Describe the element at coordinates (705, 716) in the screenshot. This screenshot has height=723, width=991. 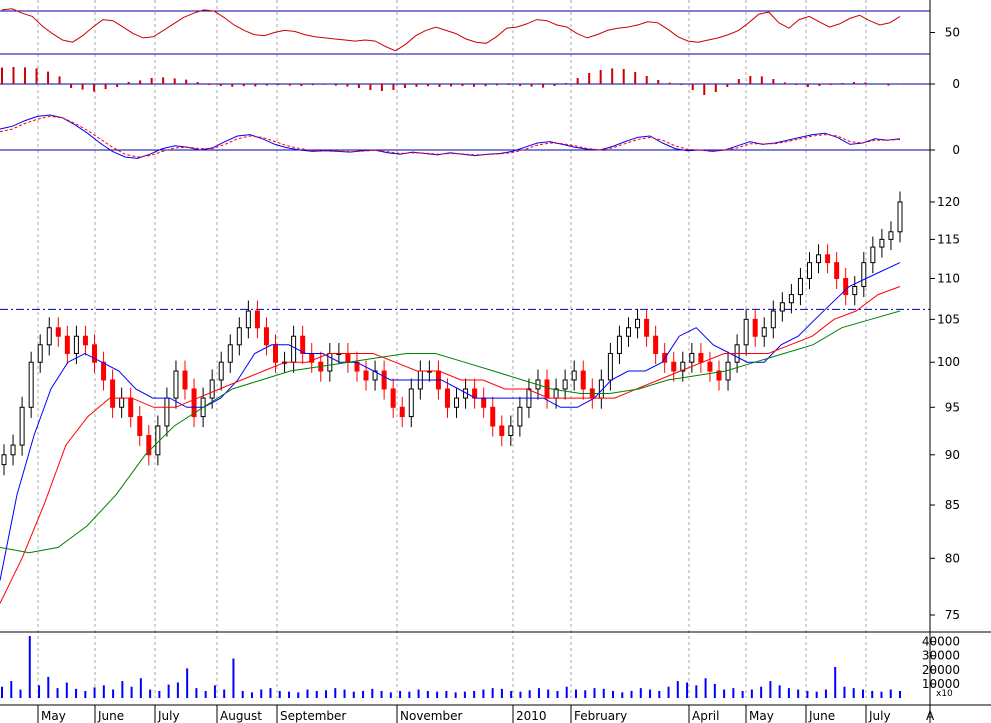
I see `x-tick-label-8: April` at that location.